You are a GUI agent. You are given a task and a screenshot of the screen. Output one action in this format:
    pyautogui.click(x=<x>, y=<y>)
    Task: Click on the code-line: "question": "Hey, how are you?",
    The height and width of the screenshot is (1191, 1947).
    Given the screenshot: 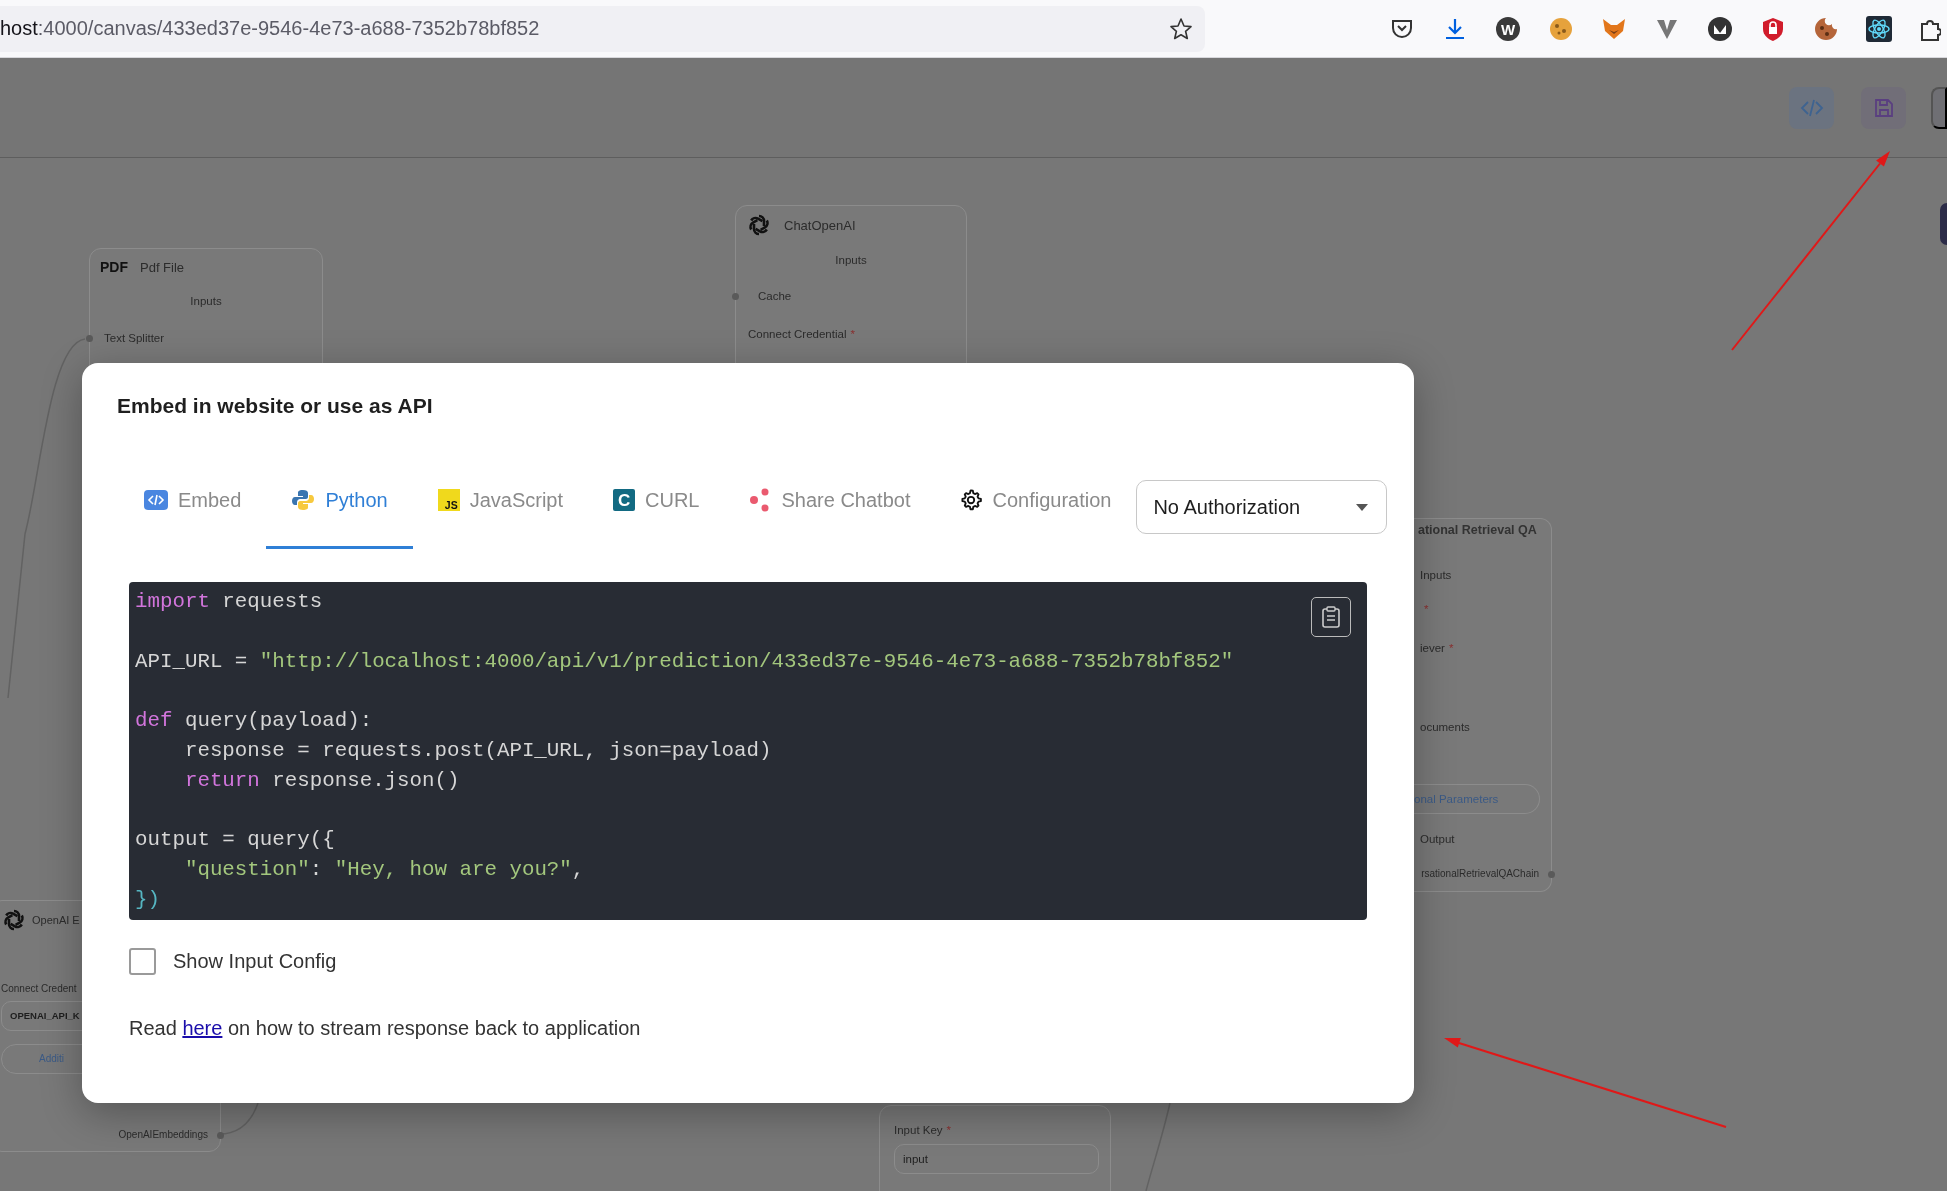 What is the action you would take?
    pyautogui.click(x=384, y=870)
    